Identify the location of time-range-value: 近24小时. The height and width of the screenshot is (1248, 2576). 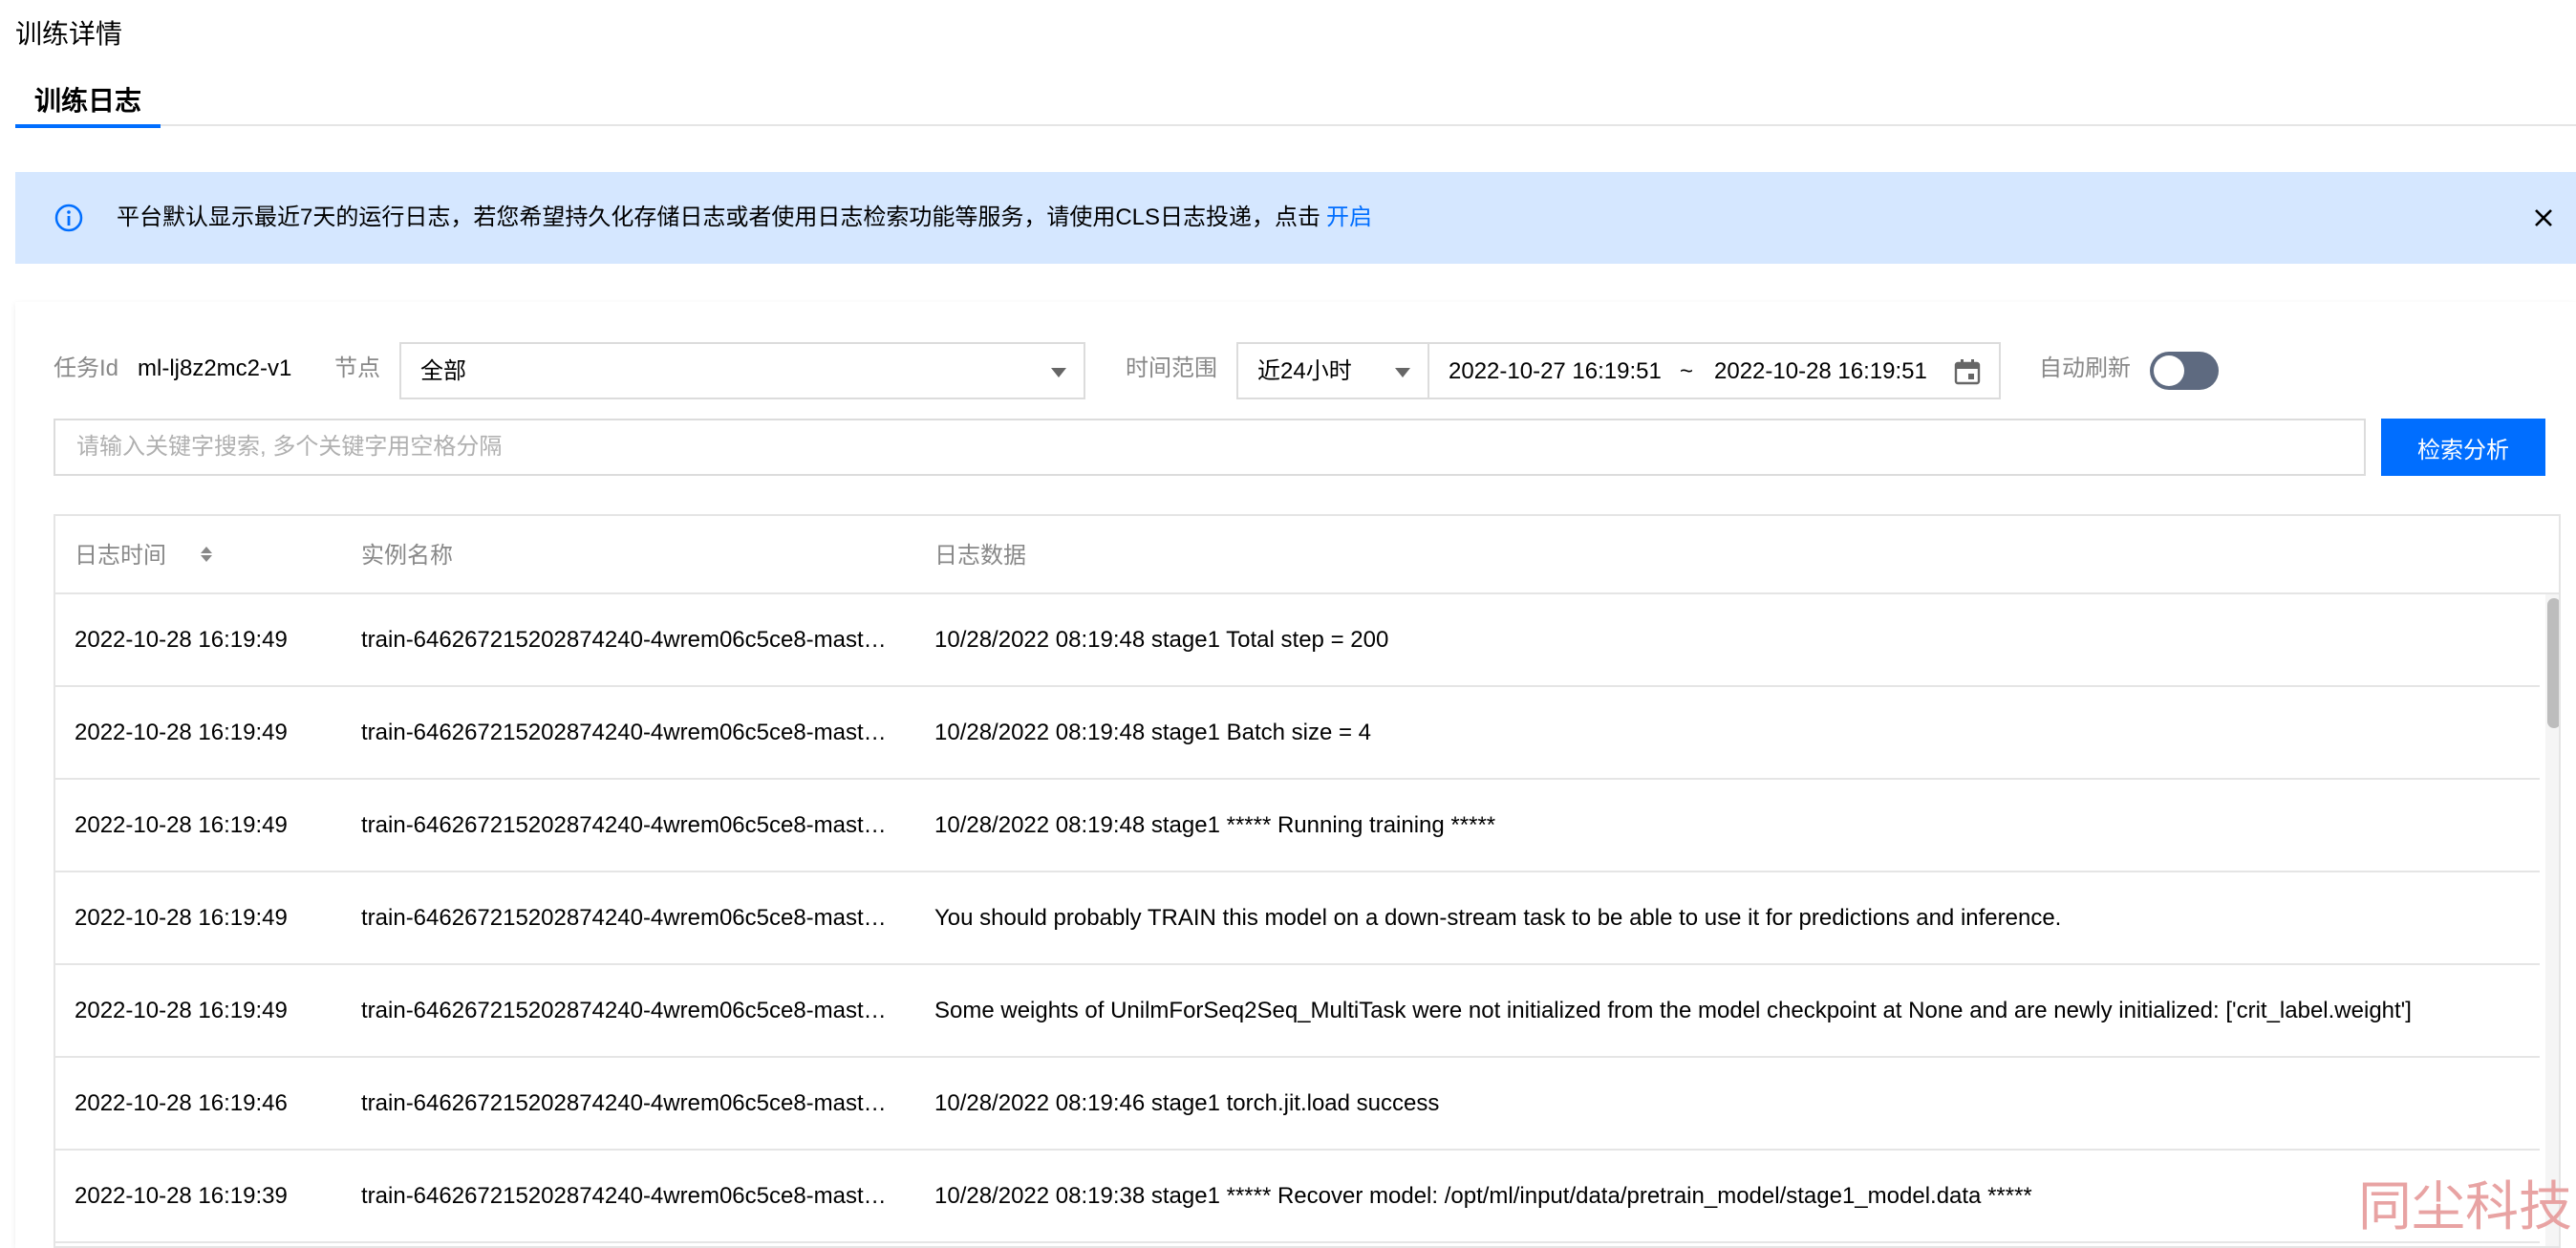
(1304, 371).